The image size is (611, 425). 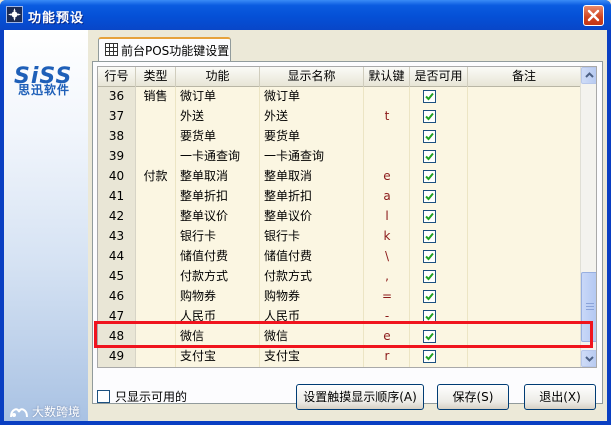 I want to click on column-header-no: 行号, so click(x=117, y=77).